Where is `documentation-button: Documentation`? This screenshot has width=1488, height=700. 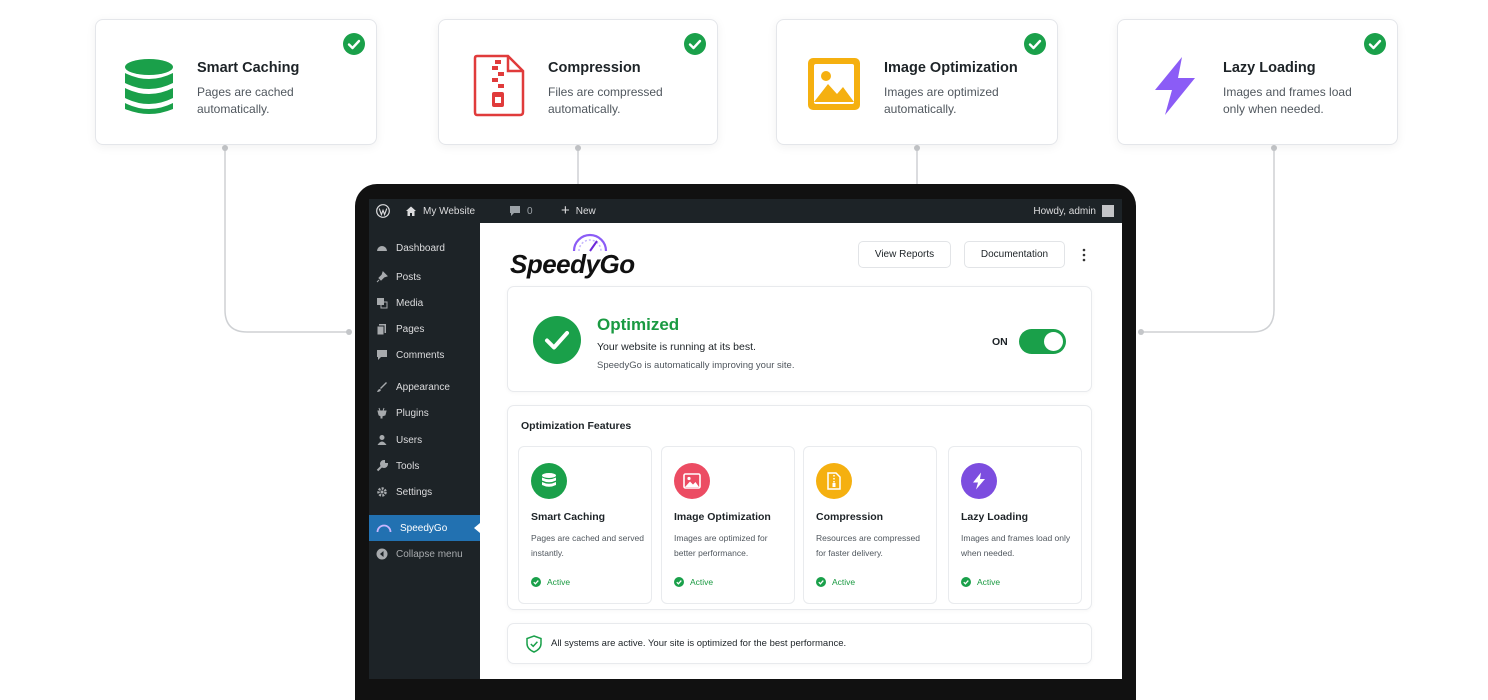
documentation-button: Documentation is located at coordinates (1014, 254).